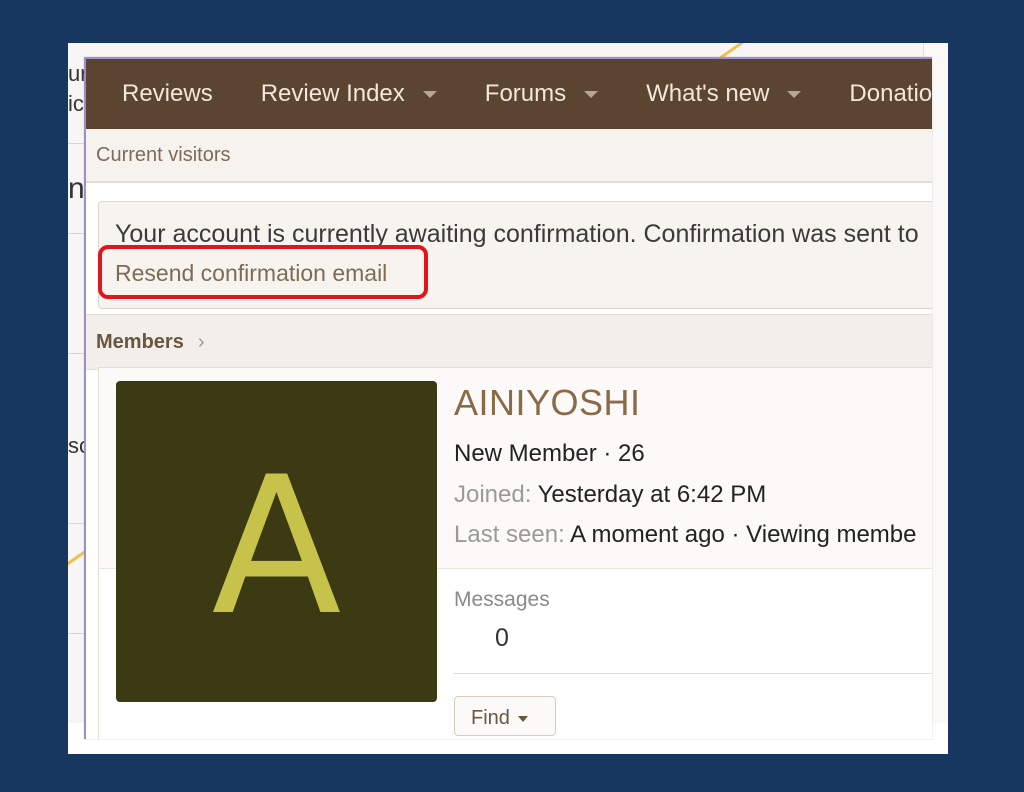  What do you see at coordinates (140, 342) in the screenshot?
I see `breadcrumb-members: Members` at bounding box center [140, 342].